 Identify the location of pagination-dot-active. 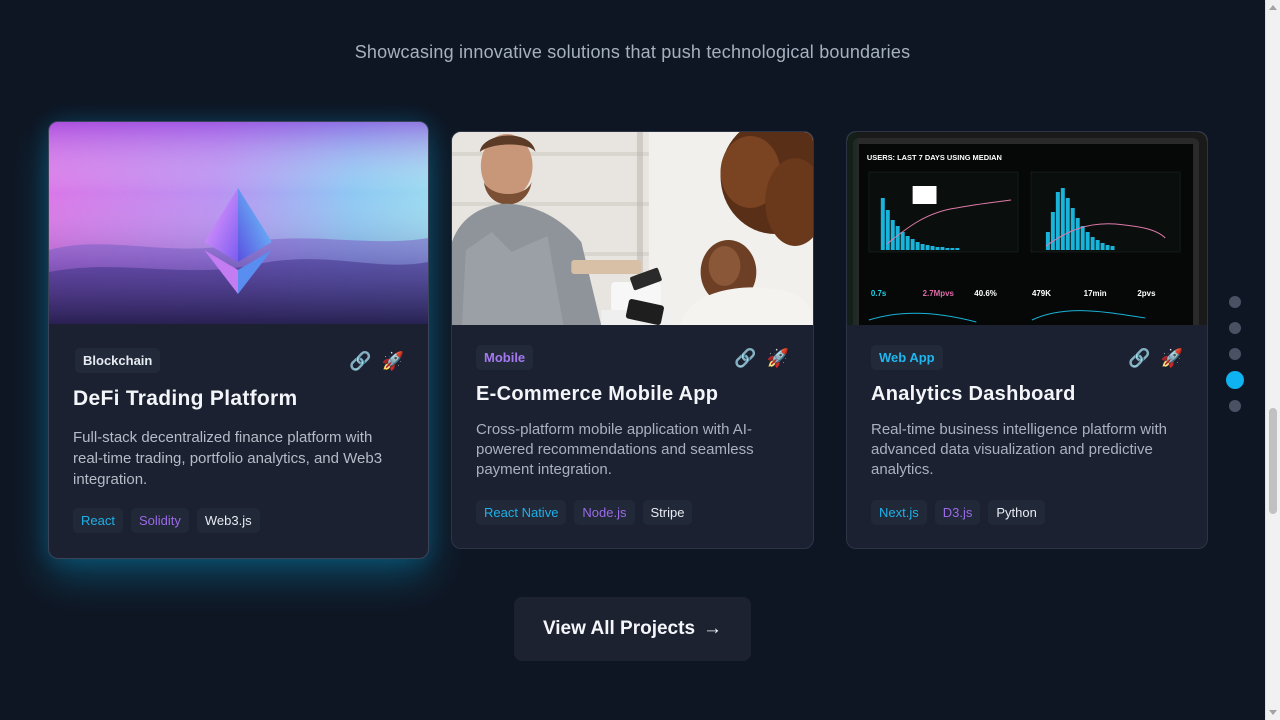
(1235, 380).